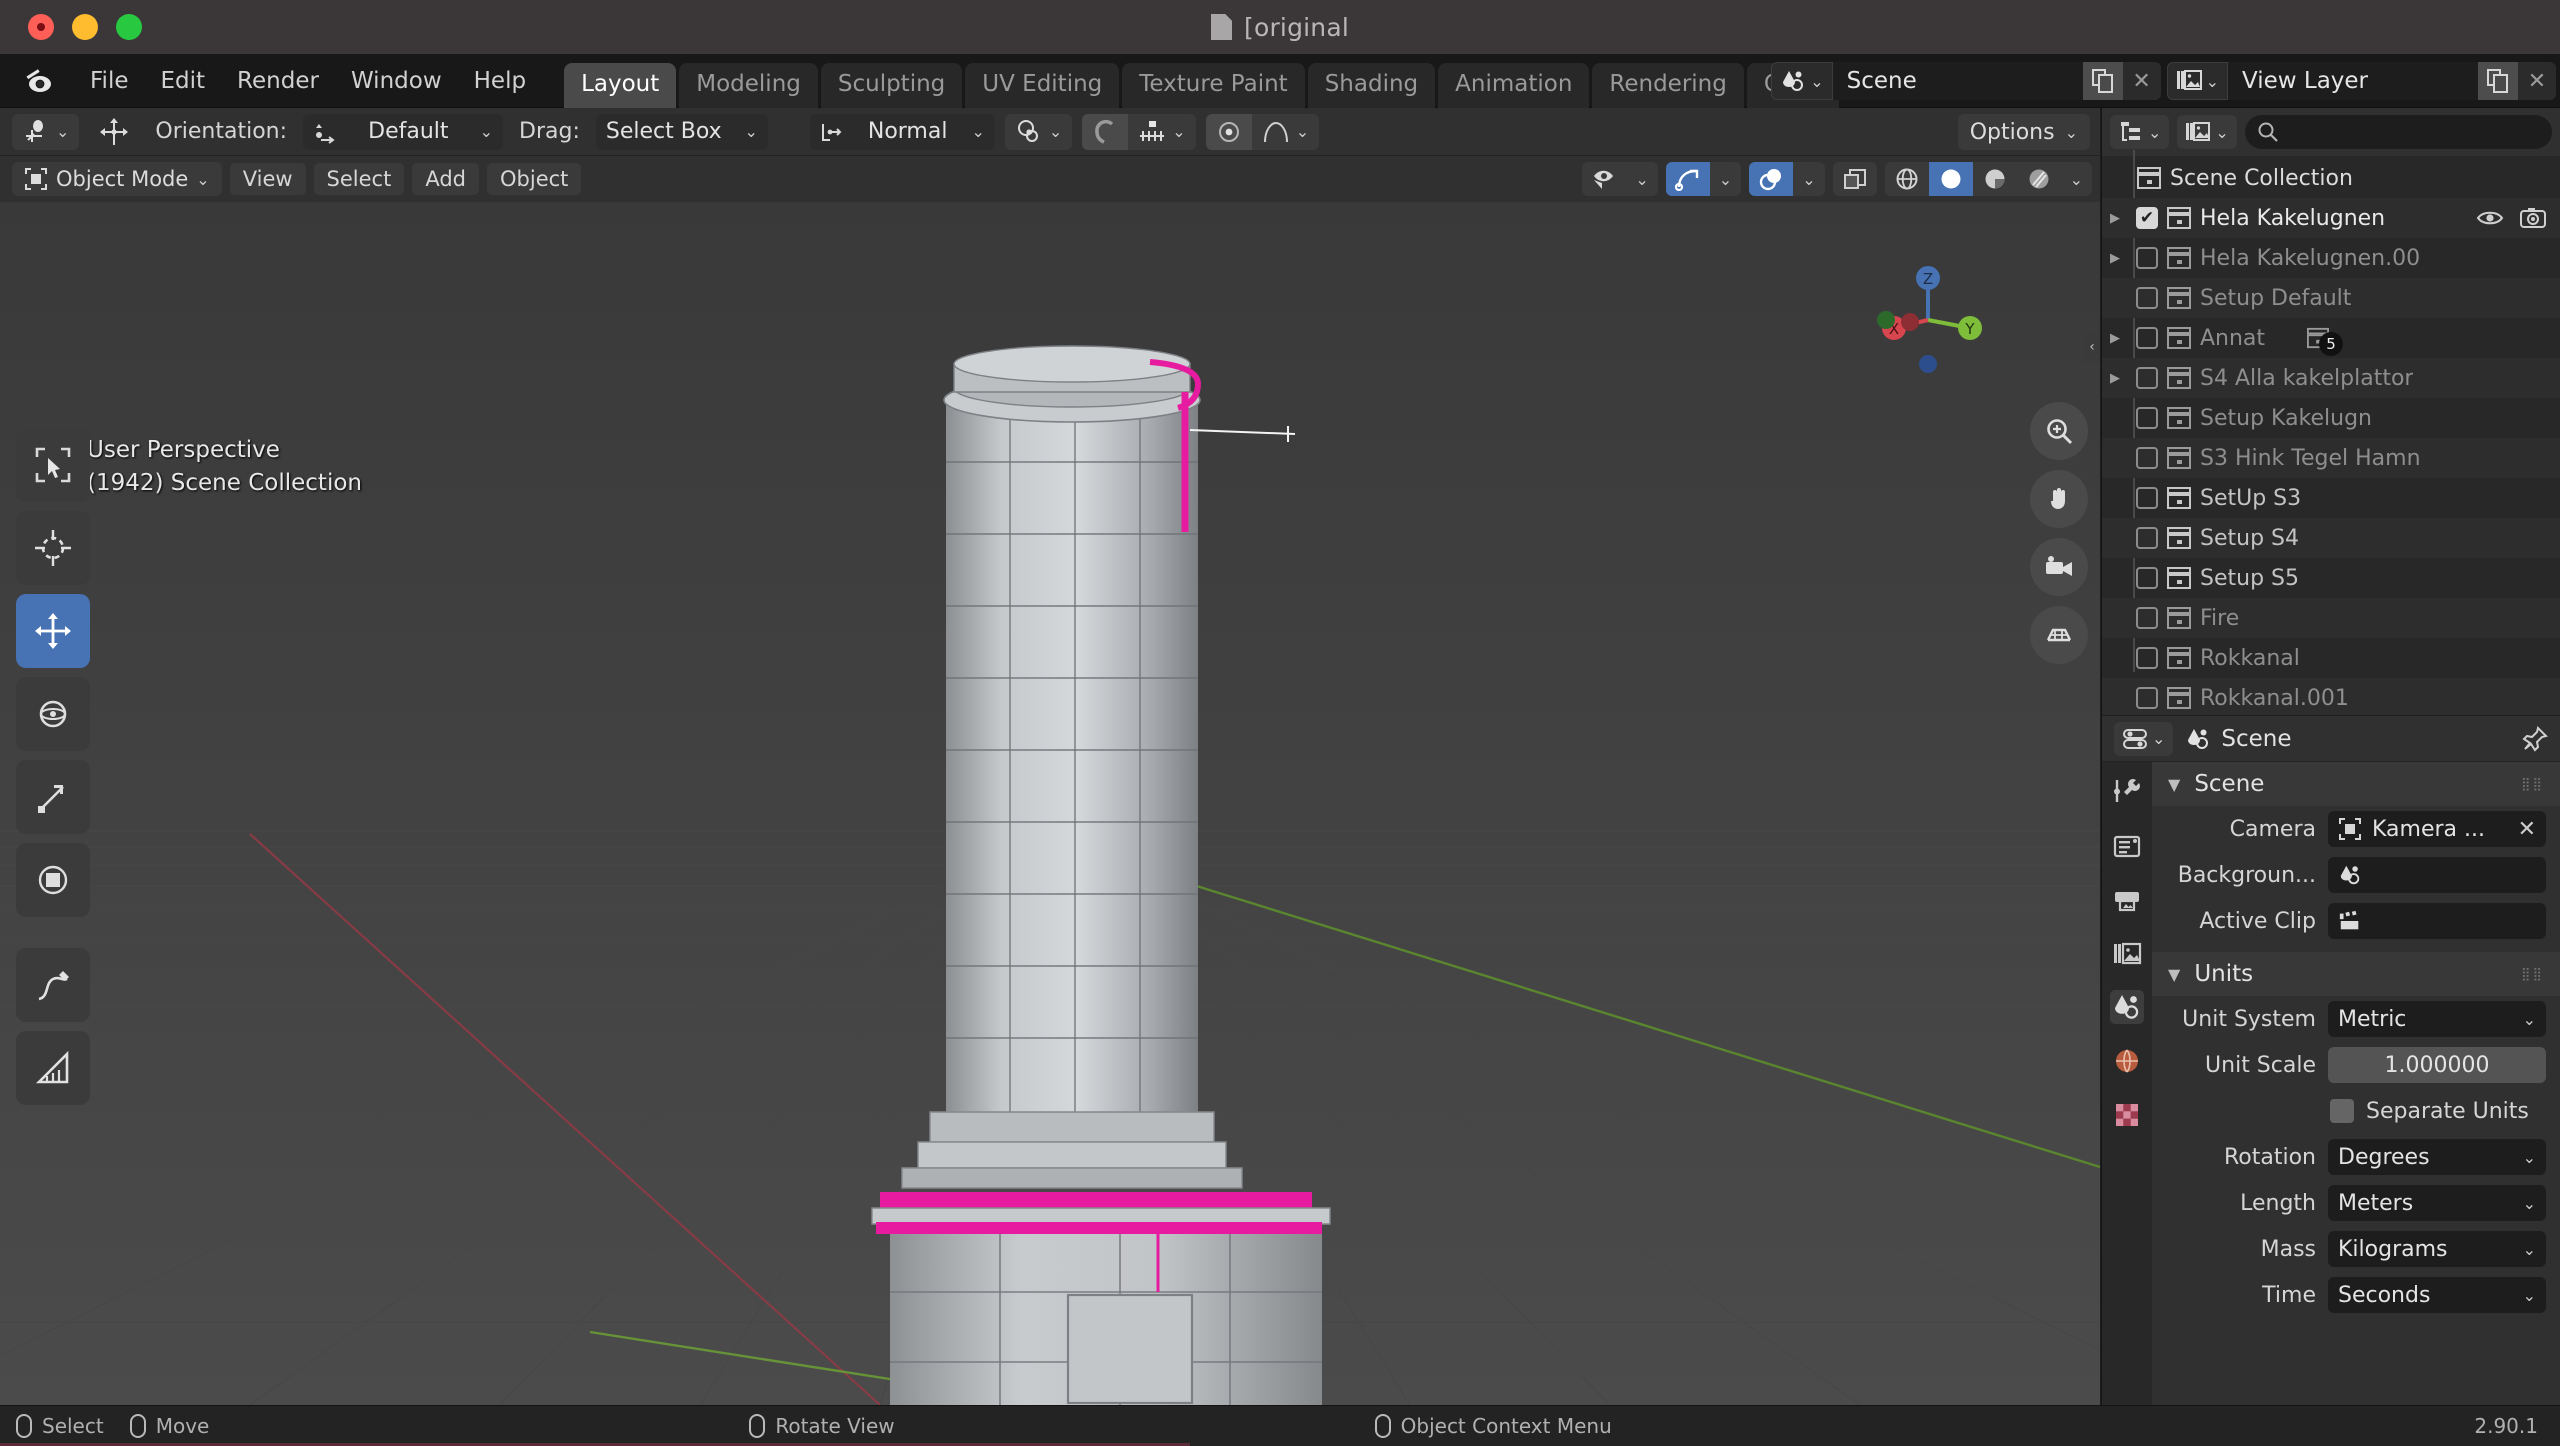 Image resolution: width=2560 pixels, height=1446 pixels. Describe the element at coordinates (534, 179) in the screenshot. I see `viewport-menu-object: Object` at that location.